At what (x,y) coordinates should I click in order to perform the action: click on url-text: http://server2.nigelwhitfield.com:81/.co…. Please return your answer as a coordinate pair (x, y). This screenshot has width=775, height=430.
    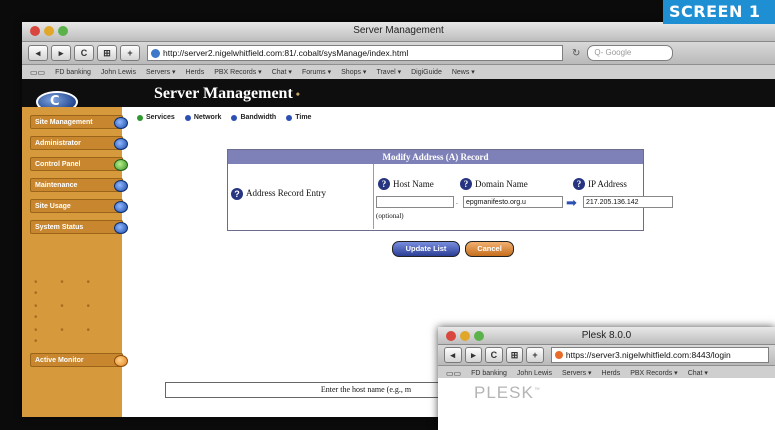
    Looking at the image, I should click on (286, 53).